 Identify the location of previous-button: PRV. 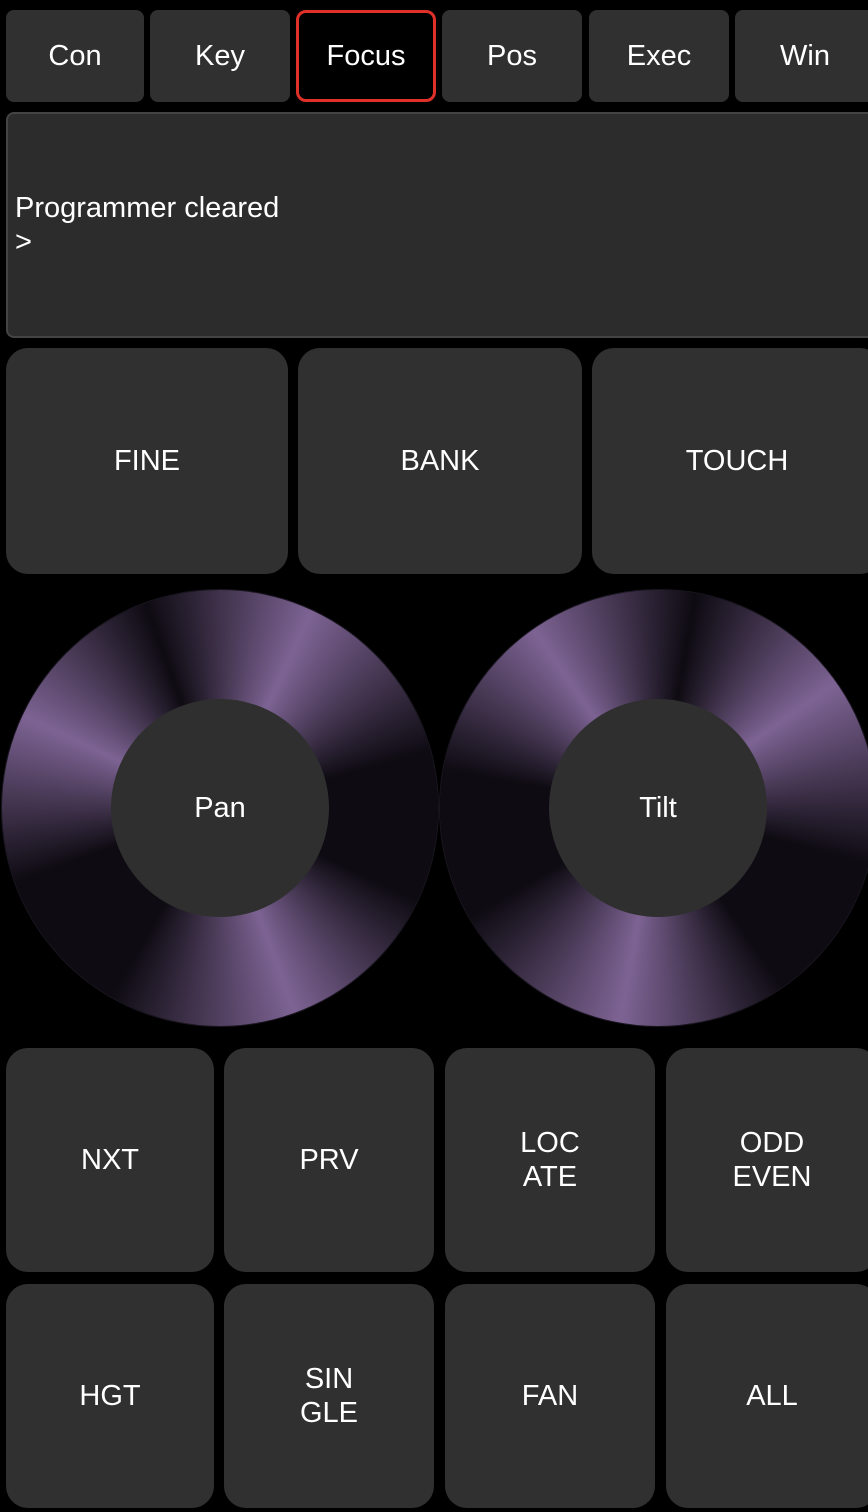
(329, 1160).